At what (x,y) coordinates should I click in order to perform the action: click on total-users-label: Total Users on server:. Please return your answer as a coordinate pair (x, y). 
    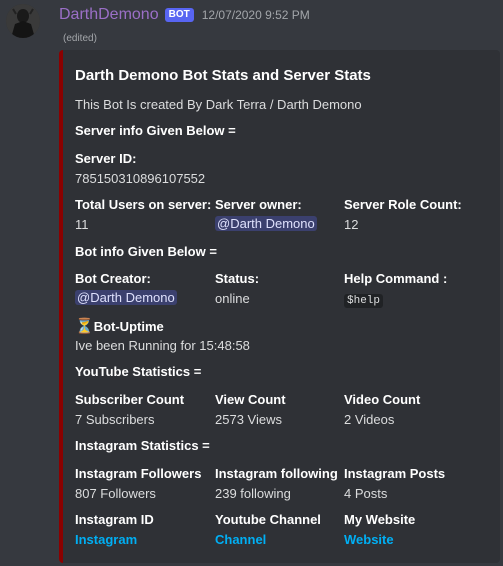
    Looking at the image, I should click on (143, 204).